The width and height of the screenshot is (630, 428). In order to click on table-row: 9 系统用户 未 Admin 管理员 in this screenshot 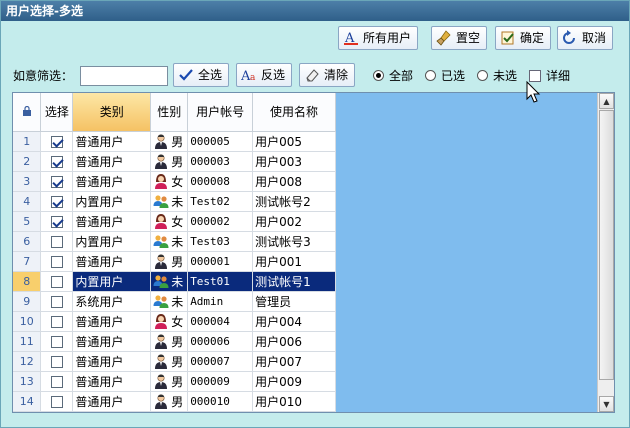, I will do `click(174, 301)`.